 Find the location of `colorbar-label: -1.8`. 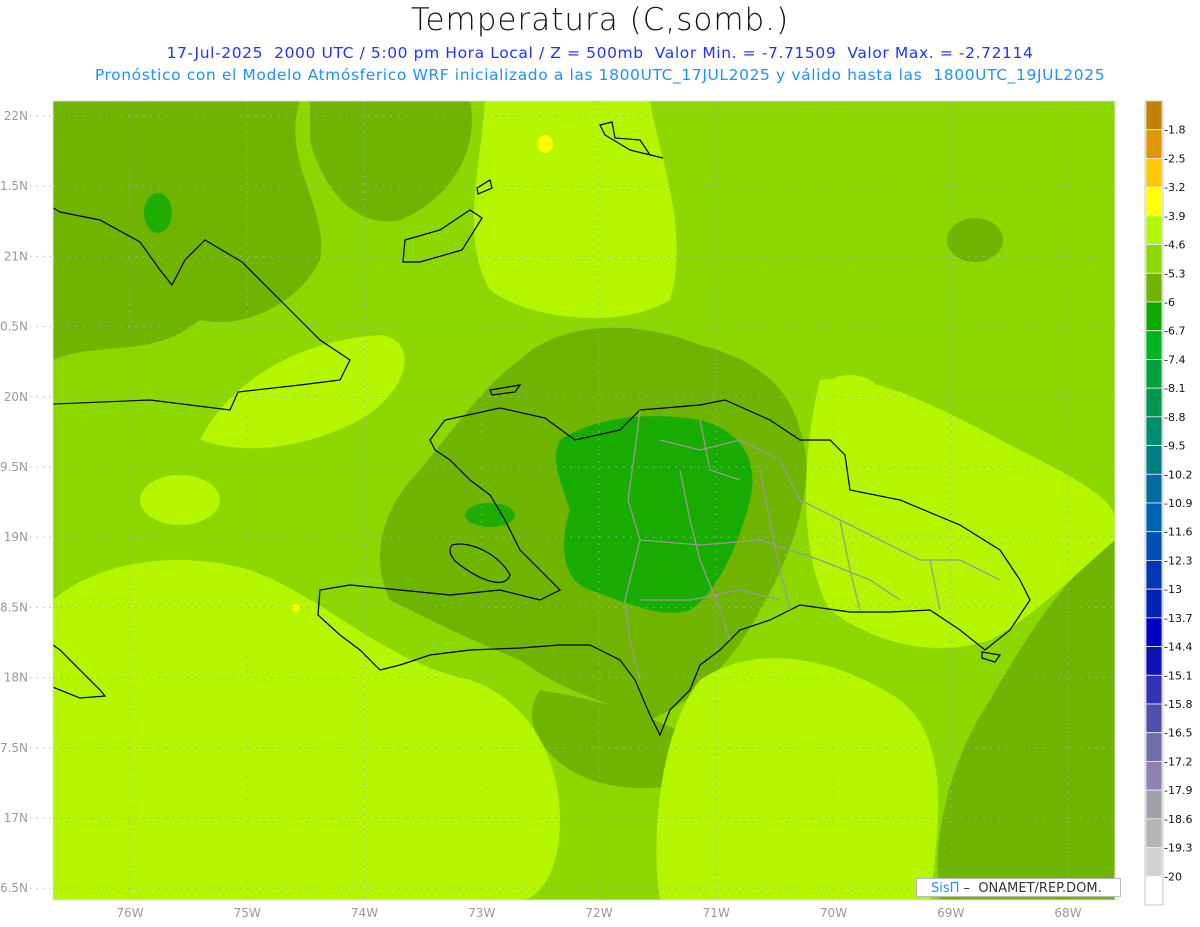

colorbar-label: -1.8 is located at coordinates (1174, 130).